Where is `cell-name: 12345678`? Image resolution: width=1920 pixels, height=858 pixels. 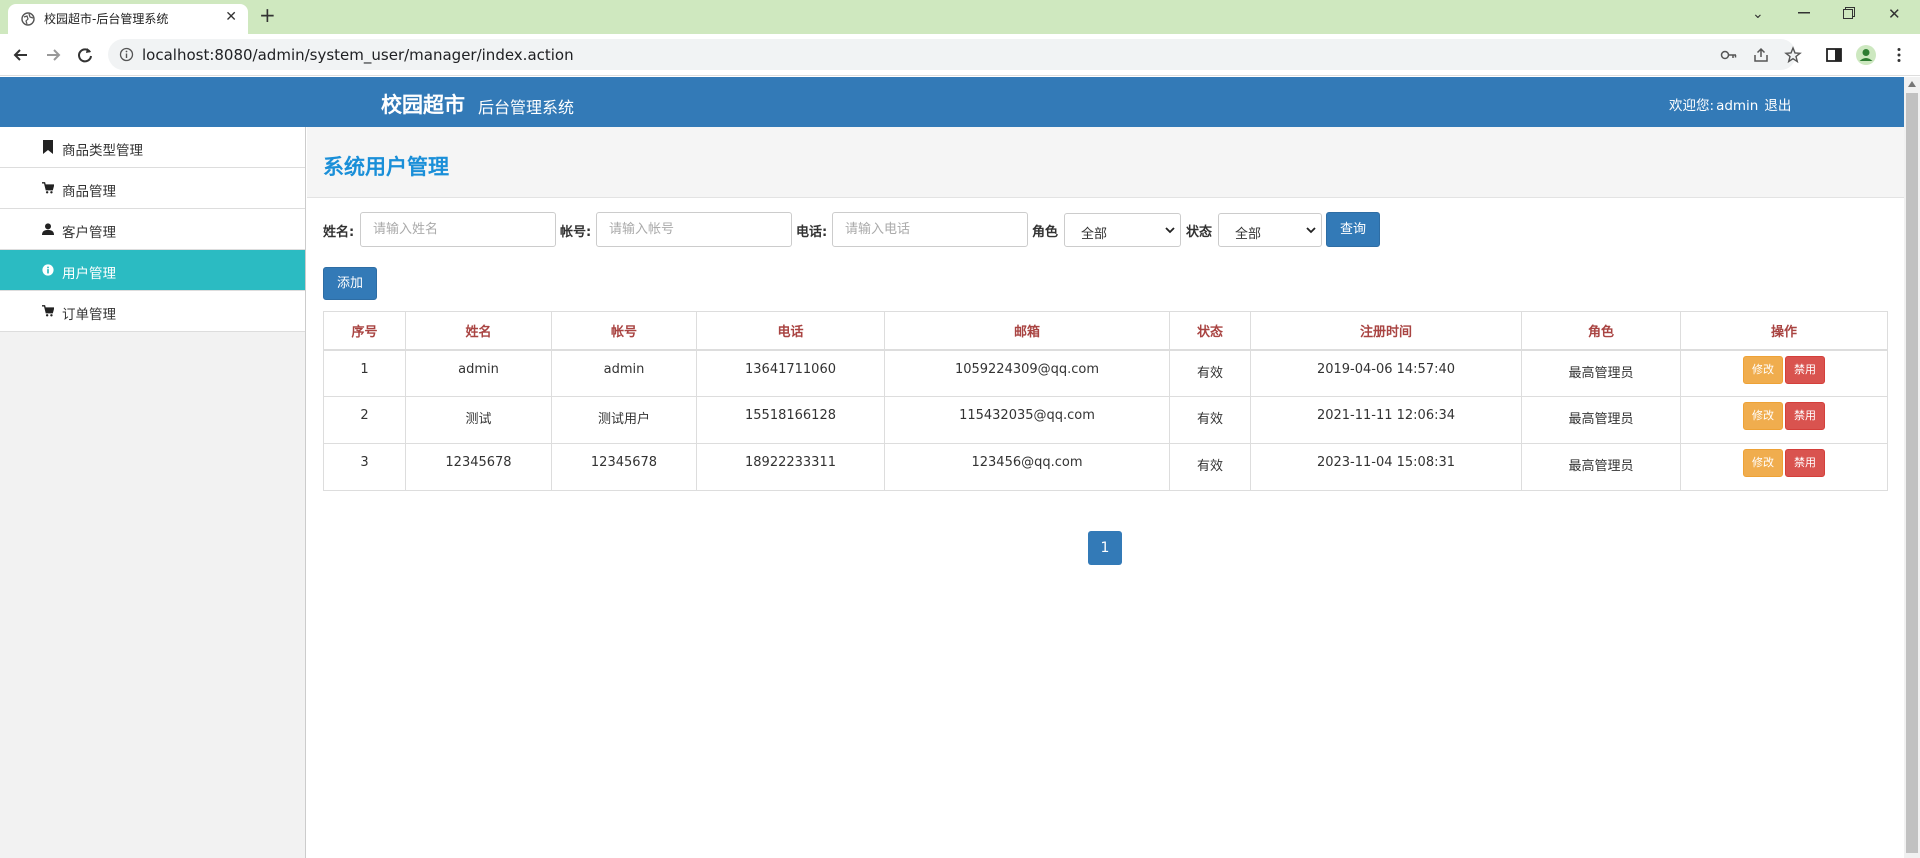 cell-name: 12345678 is located at coordinates (478, 467).